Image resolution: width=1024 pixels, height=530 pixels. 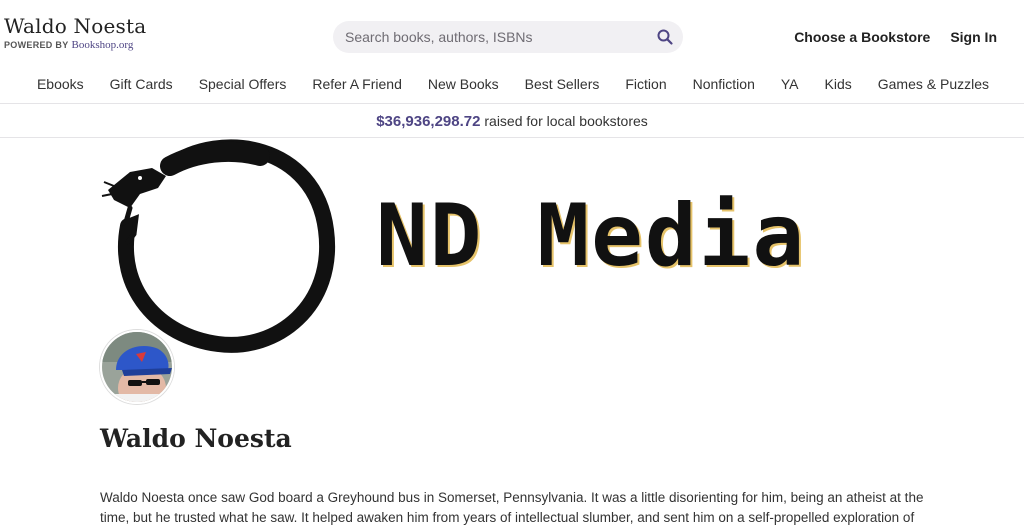 What do you see at coordinates (665, 37) in the screenshot?
I see `search-icon` at bounding box center [665, 37].